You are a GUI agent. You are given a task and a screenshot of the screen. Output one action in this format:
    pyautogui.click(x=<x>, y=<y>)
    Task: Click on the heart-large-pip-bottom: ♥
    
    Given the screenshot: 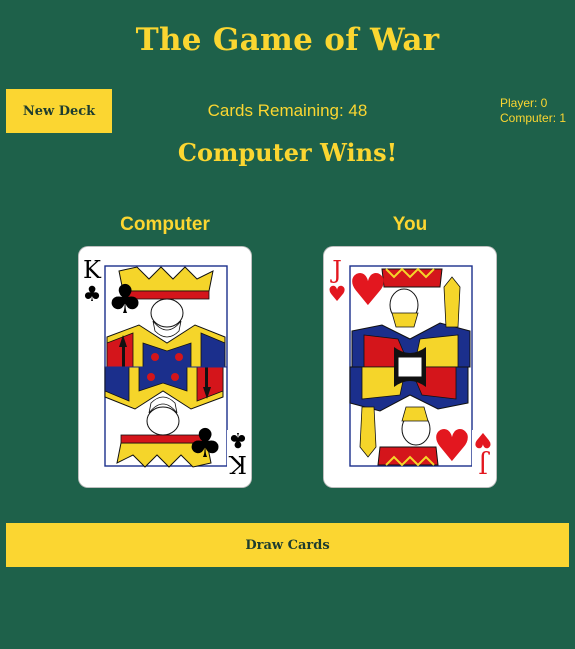 What is the action you would take?
    pyautogui.click(x=451, y=446)
    